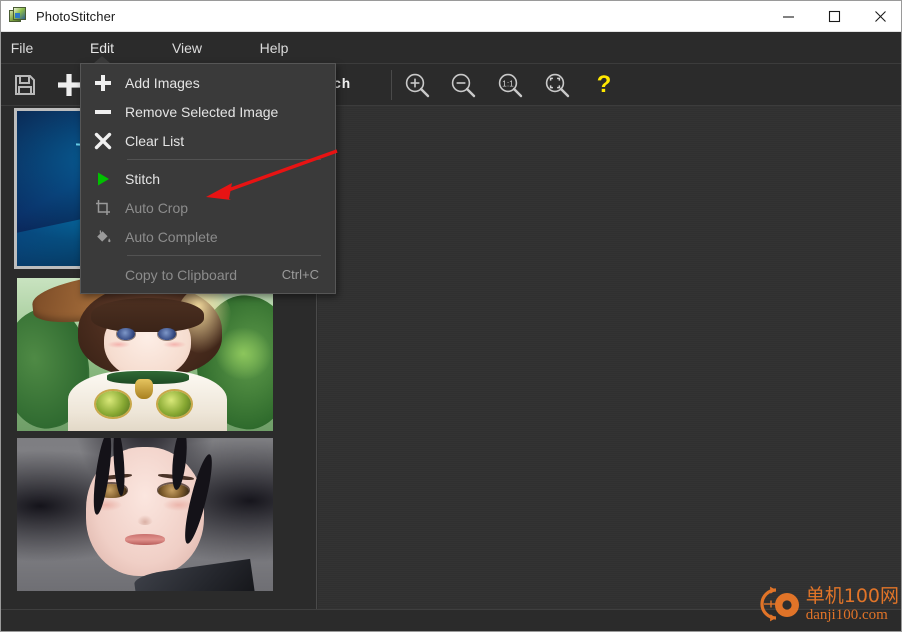 This screenshot has height=632, width=902. What do you see at coordinates (103, 237) in the screenshot?
I see `paint-bucket-icon` at bounding box center [103, 237].